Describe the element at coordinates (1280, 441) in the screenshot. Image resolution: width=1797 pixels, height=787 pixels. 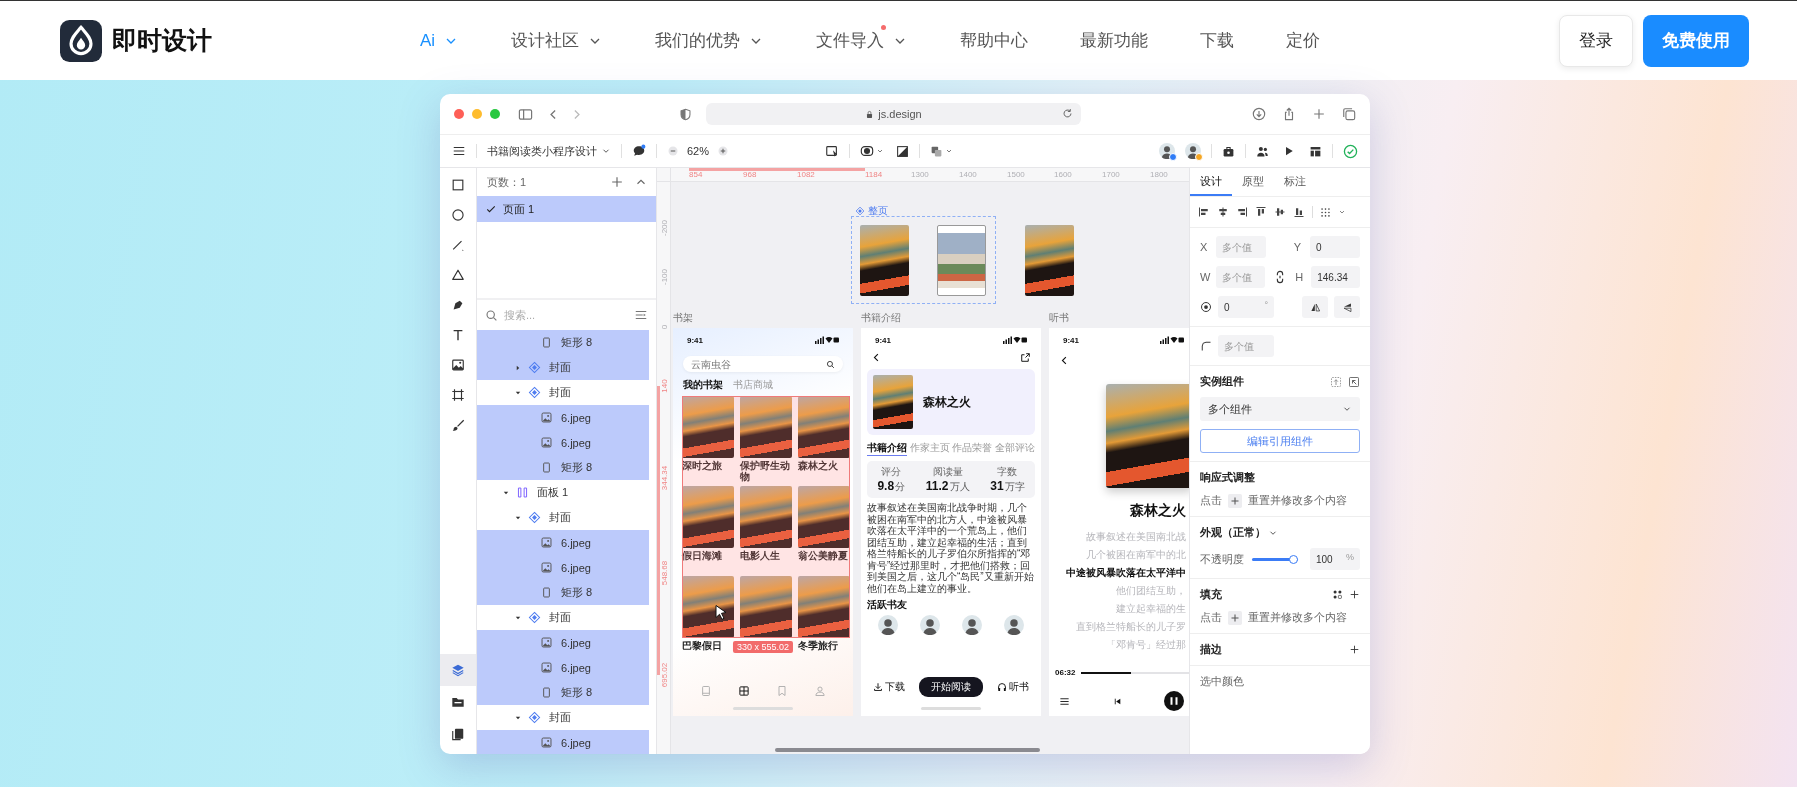
I see `edit-component-button: 编辑引用组件` at that location.